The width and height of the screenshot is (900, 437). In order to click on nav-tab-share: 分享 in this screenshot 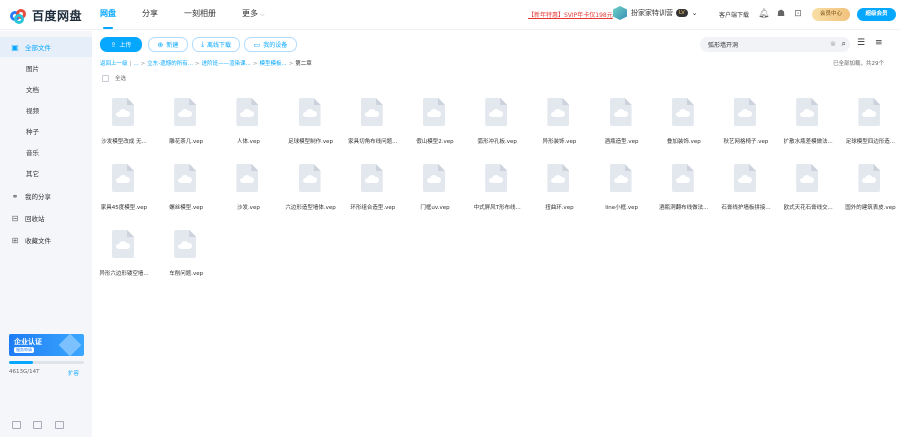, I will do `click(150, 15)`.